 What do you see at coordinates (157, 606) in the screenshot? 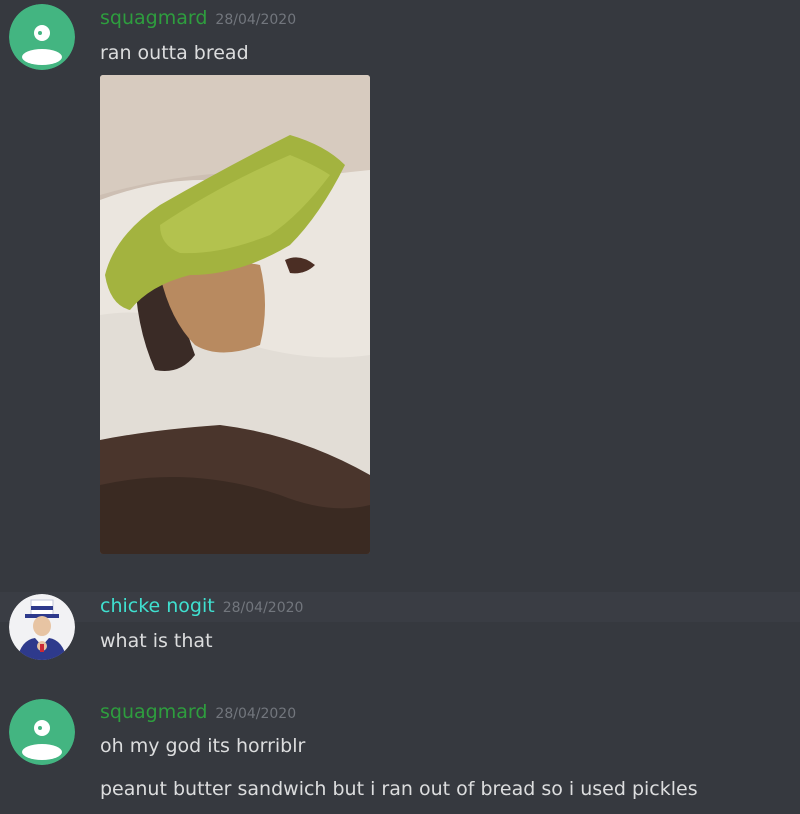
I see `author-name: chicke nogit` at bounding box center [157, 606].